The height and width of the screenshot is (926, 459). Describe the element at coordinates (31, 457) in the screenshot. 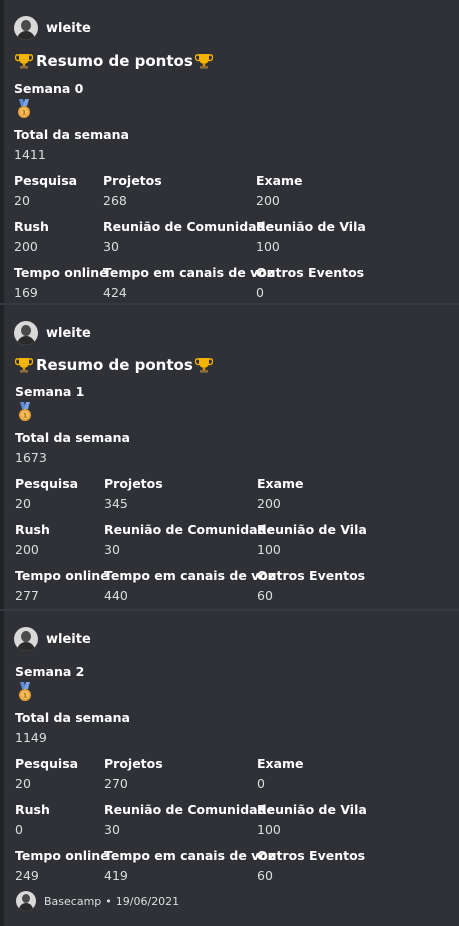

I see `total-value: 1673` at that location.